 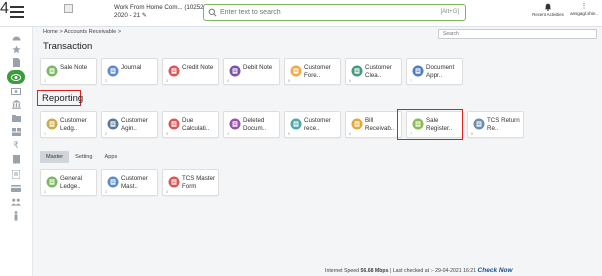 What do you see at coordinates (16, 77) in the screenshot?
I see `eye-icon` at bounding box center [16, 77].